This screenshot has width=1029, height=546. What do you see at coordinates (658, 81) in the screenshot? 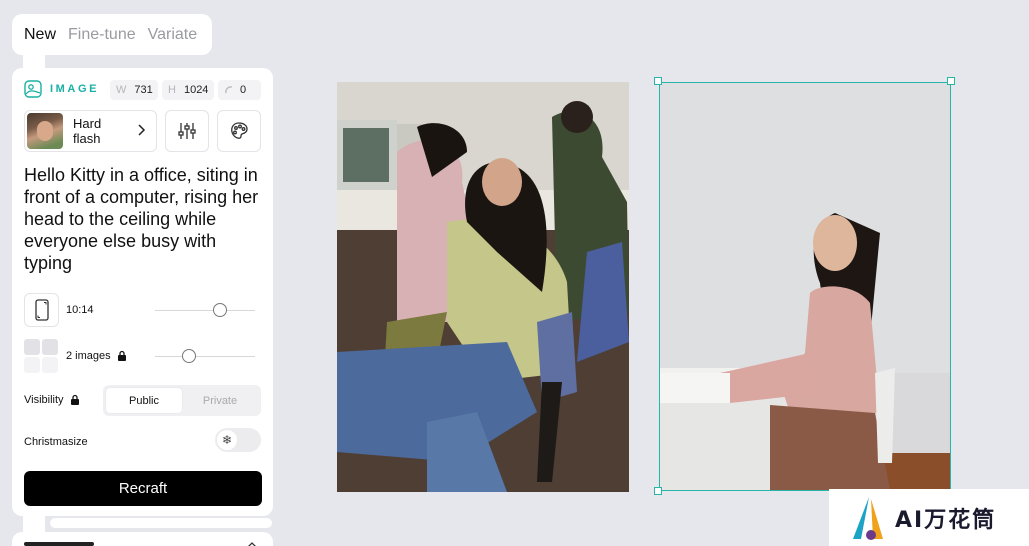
I see `resize-handle-top-left` at bounding box center [658, 81].